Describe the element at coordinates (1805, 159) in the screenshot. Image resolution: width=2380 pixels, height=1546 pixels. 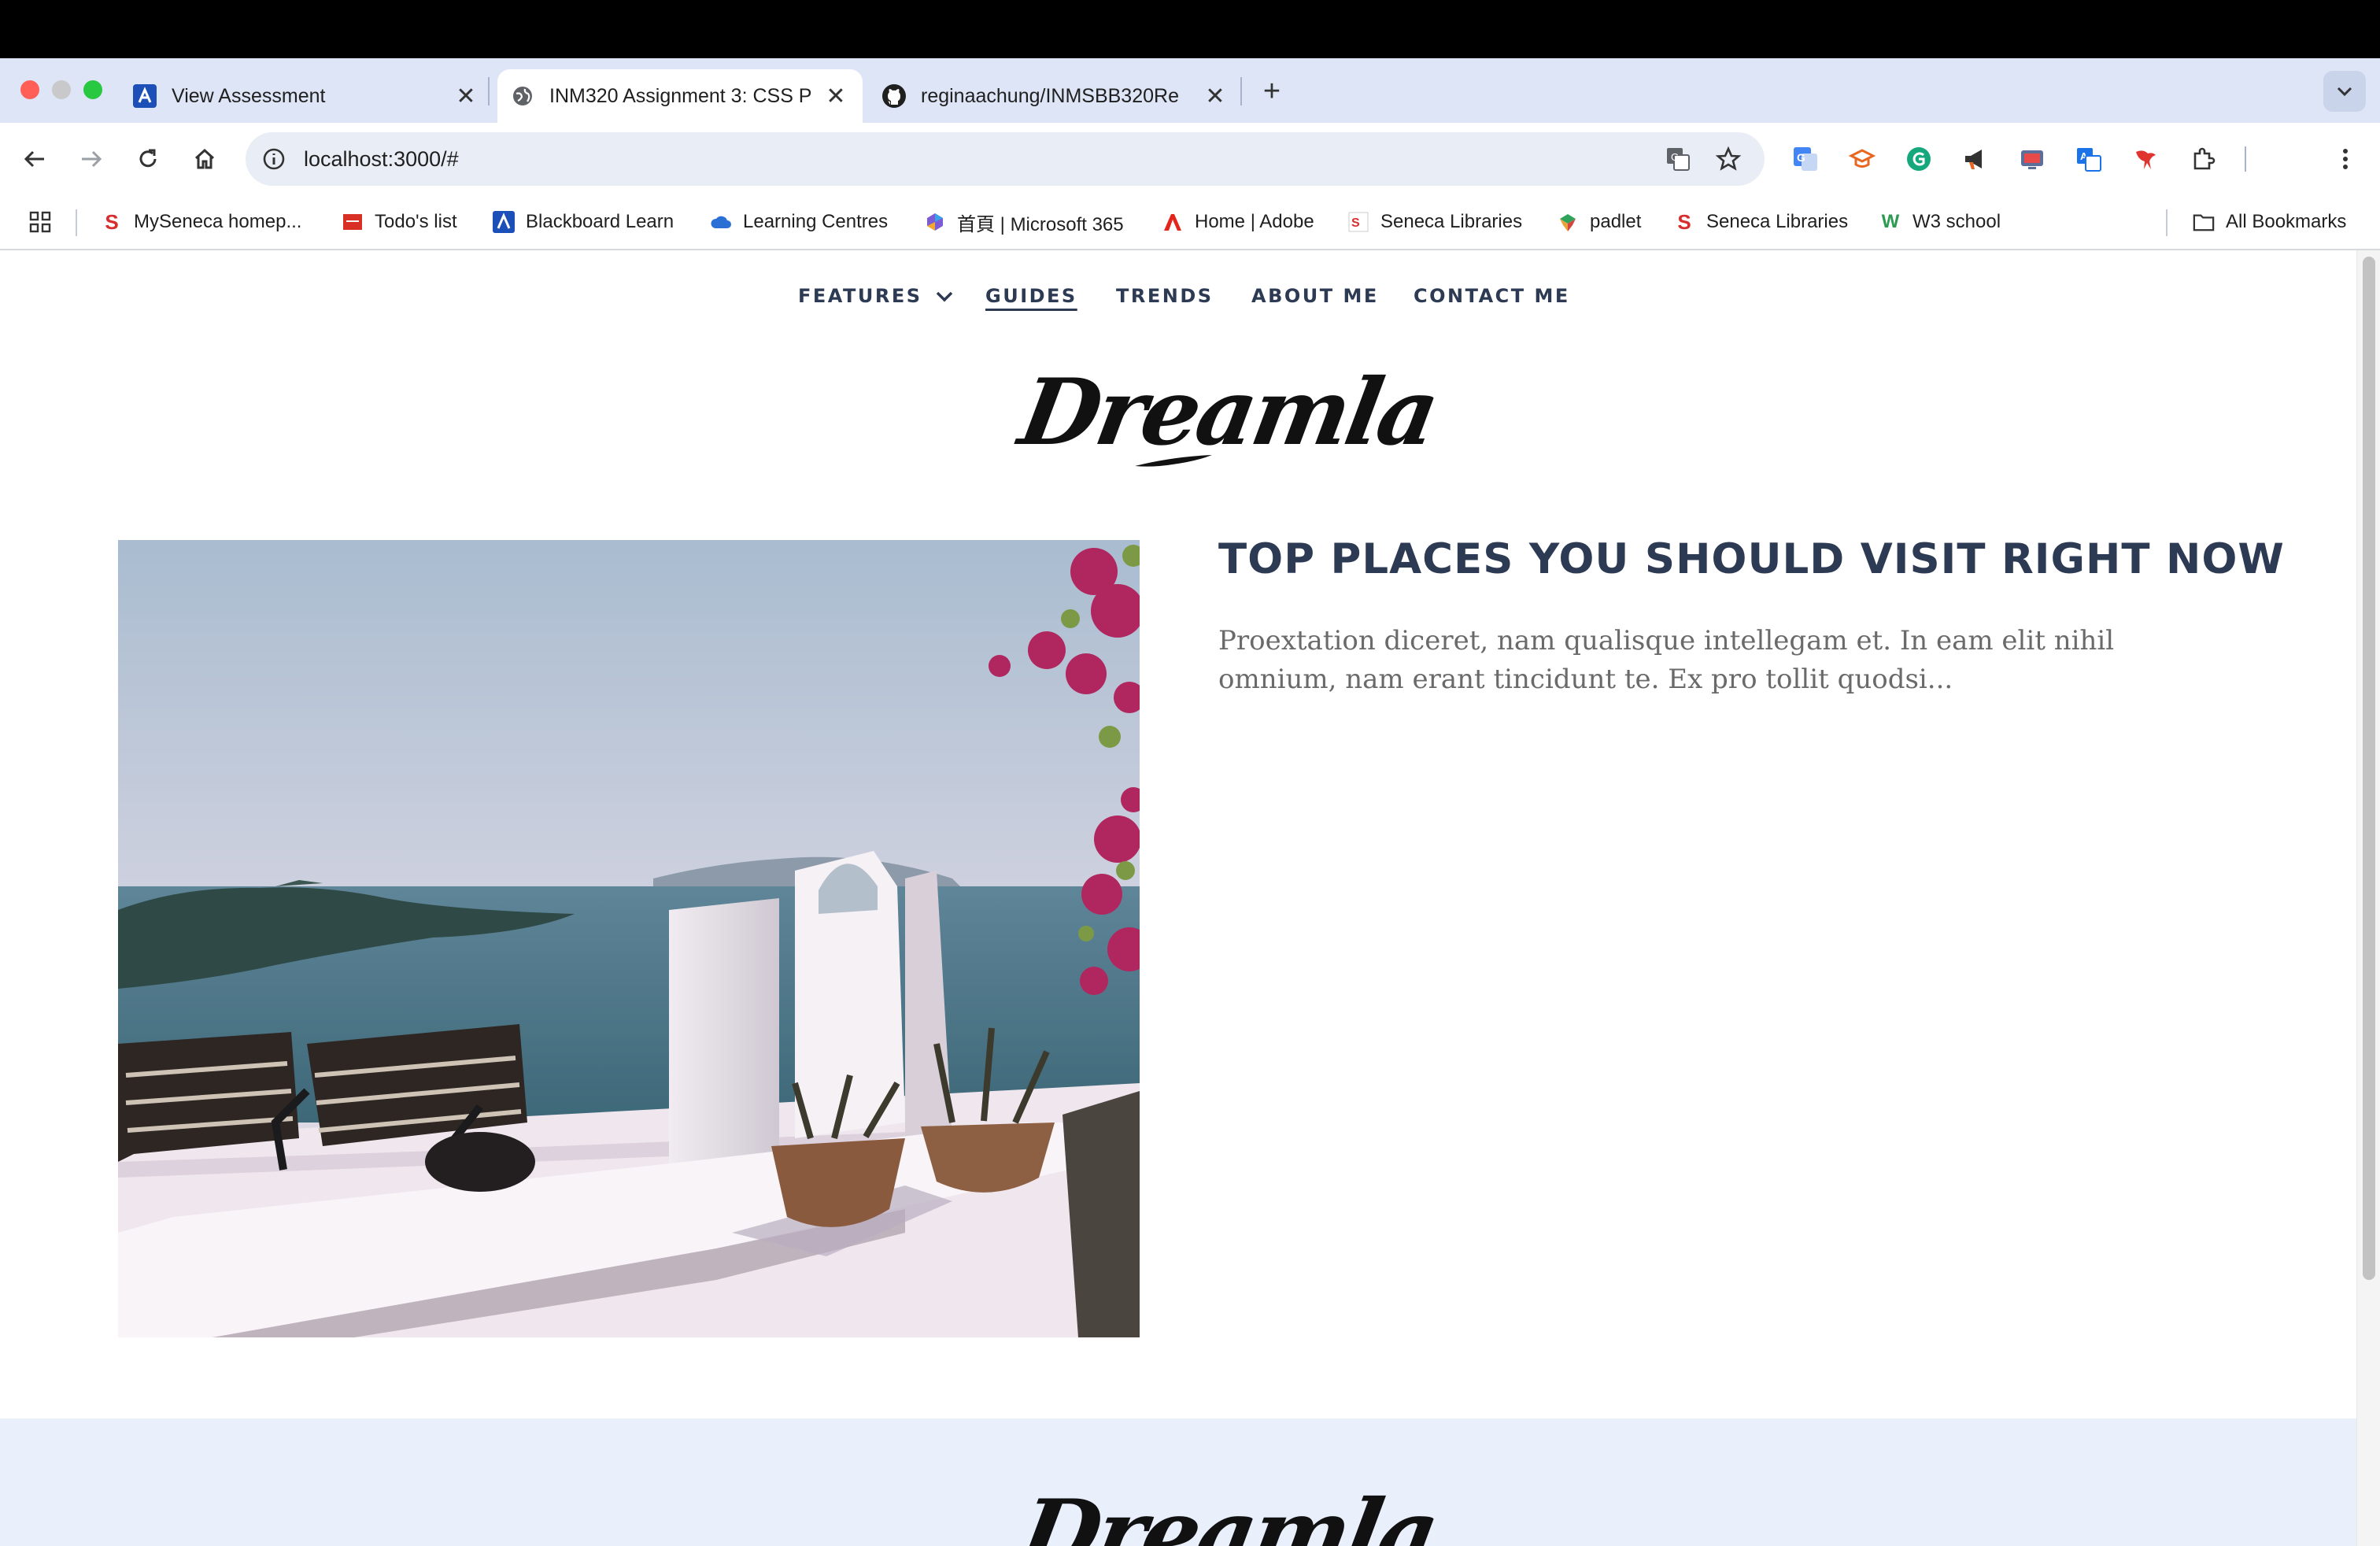
I see `google-translate-extension-icon: G` at that location.